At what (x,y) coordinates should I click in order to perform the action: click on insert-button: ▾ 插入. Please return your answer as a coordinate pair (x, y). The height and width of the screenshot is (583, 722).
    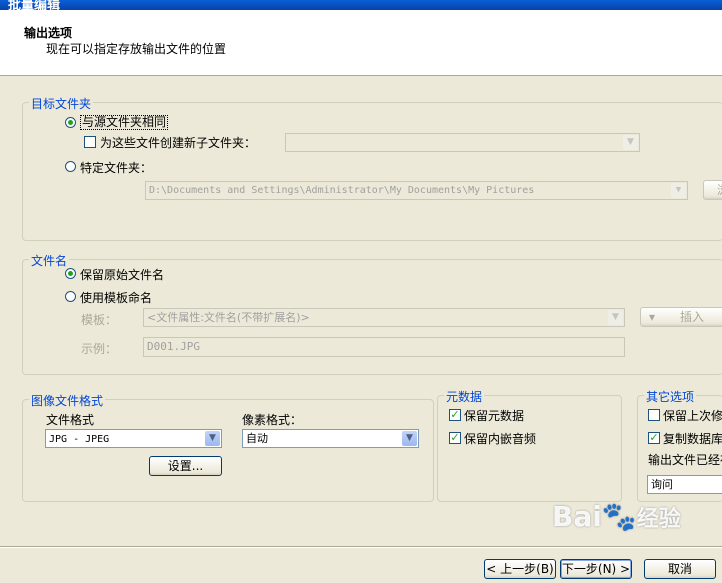
    Looking at the image, I should click on (681, 317).